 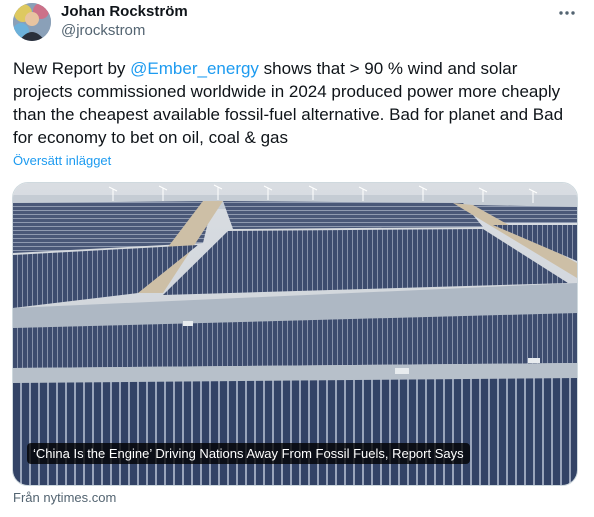 What do you see at coordinates (124, 11) in the screenshot?
I see `author-name: Johan Rockström` at bounding box center [124, 11].